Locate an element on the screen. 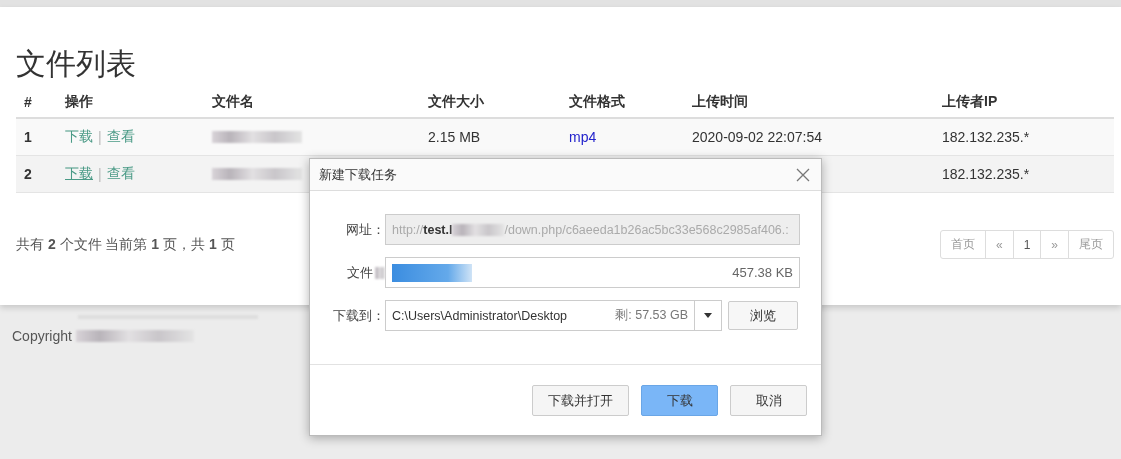 This screenshot has width=1121, height=459. caret-icon is located at coordinates (708, 315).